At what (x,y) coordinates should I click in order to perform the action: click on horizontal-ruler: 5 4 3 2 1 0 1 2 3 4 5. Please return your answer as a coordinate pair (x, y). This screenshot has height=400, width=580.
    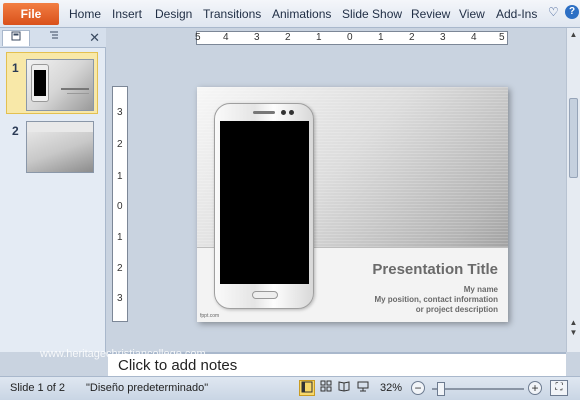
    Looking at the image, I should click on (351, 38).